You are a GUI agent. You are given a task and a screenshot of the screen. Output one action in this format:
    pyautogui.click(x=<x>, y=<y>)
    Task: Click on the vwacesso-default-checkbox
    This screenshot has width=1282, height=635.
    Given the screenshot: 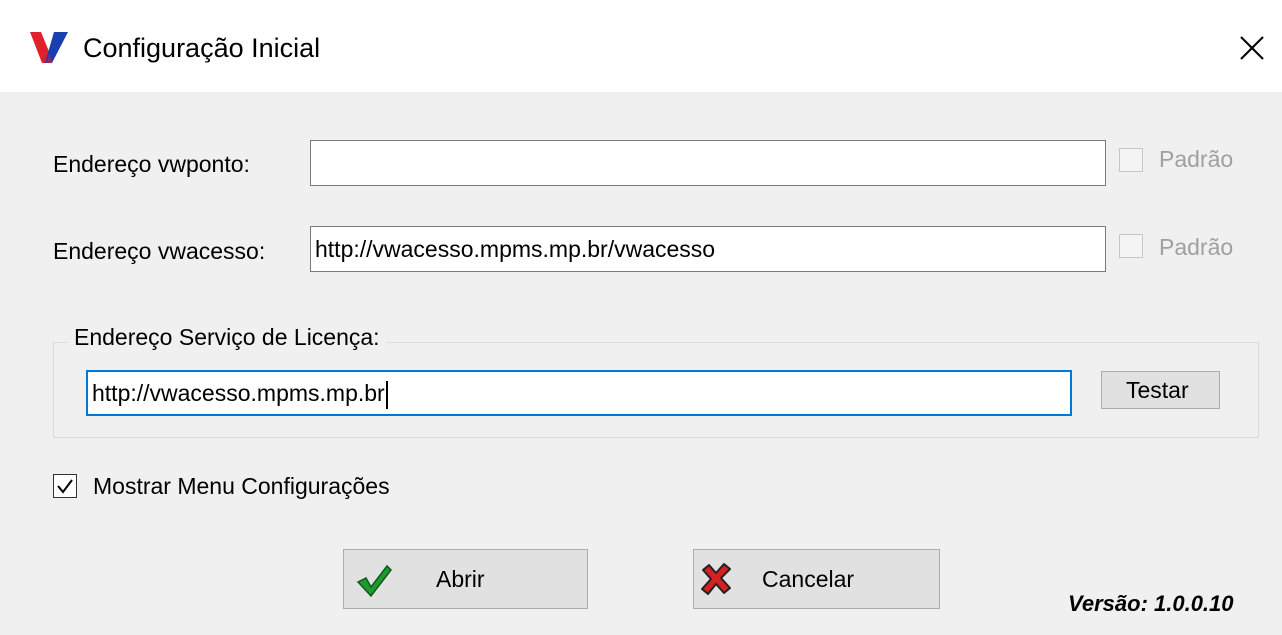 What is the action you would take?
    pyautogui.click(x=1131, y=246)
    